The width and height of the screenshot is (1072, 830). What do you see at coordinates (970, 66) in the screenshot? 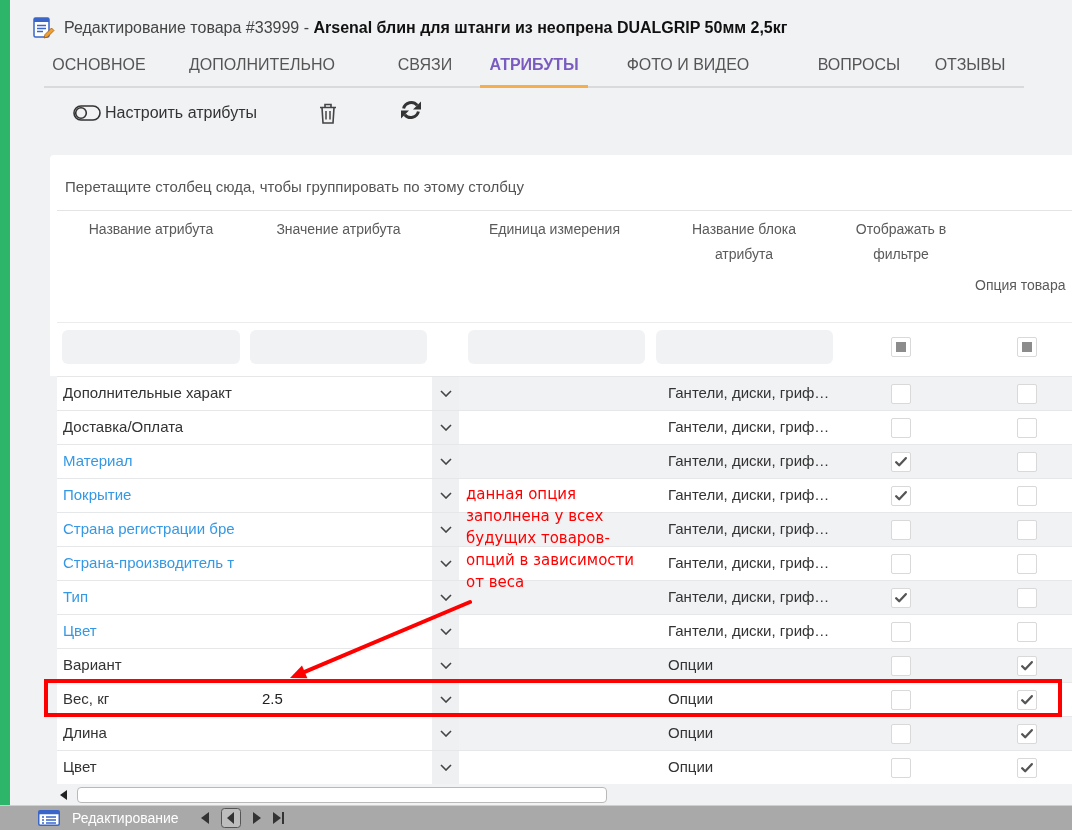
I see `tab: ОТЗЫВЫ` at bounding box center [970, 66].